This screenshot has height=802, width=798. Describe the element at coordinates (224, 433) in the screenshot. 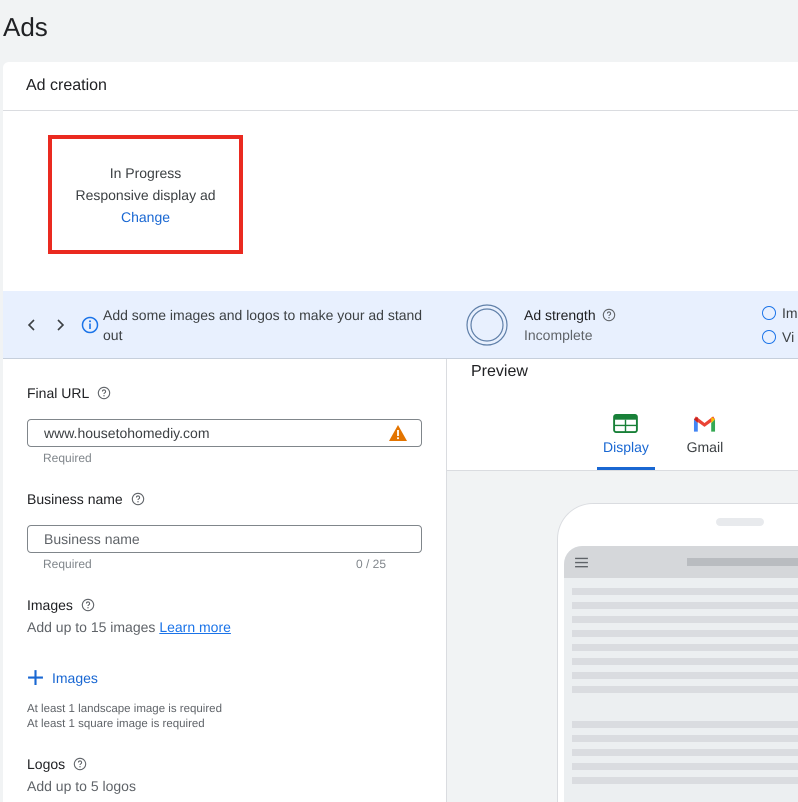

I see `input-field: www.housetohomediy.com` at that location.